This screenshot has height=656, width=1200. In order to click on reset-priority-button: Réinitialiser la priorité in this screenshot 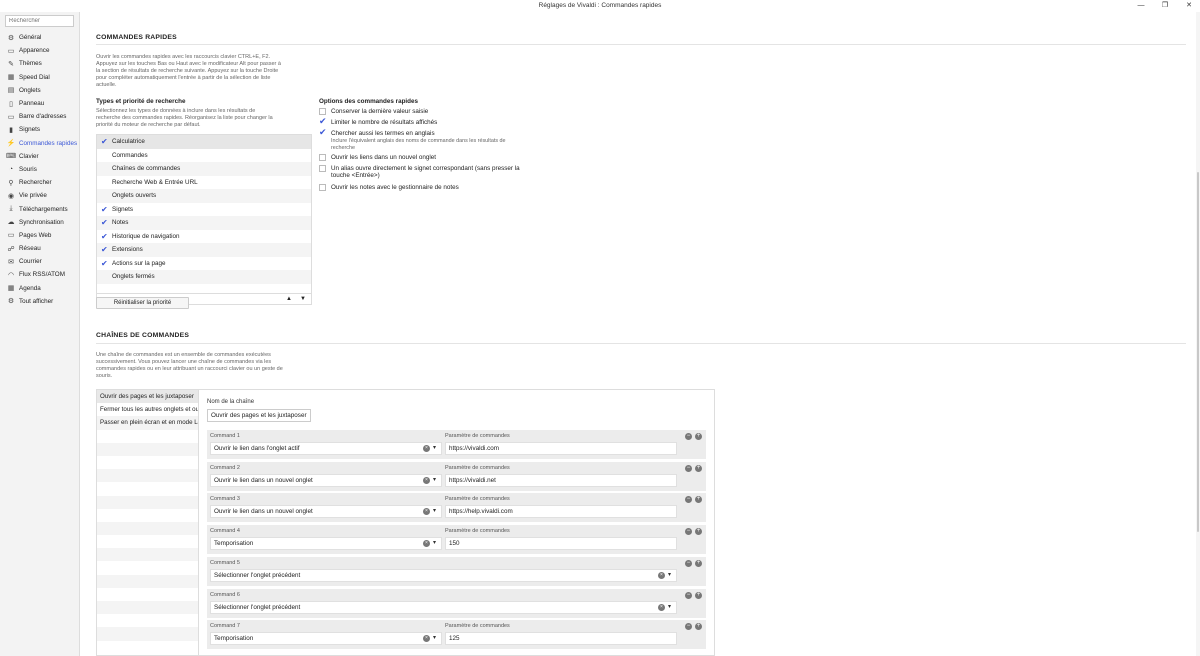, I will do `click(142, 303)`.